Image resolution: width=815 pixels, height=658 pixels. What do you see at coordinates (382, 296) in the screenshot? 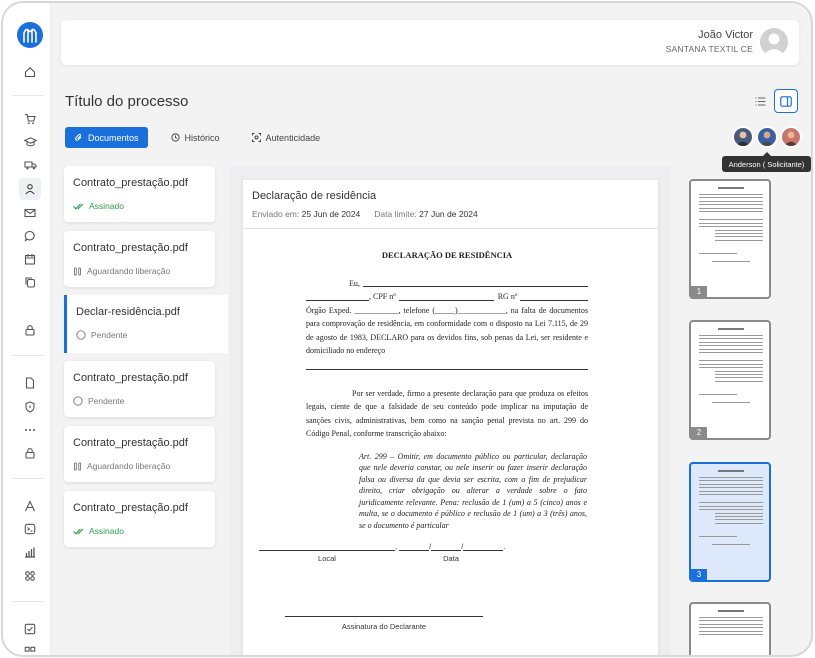
I see `cpf-label: , CPF nº` at bounding box center [382, 296].